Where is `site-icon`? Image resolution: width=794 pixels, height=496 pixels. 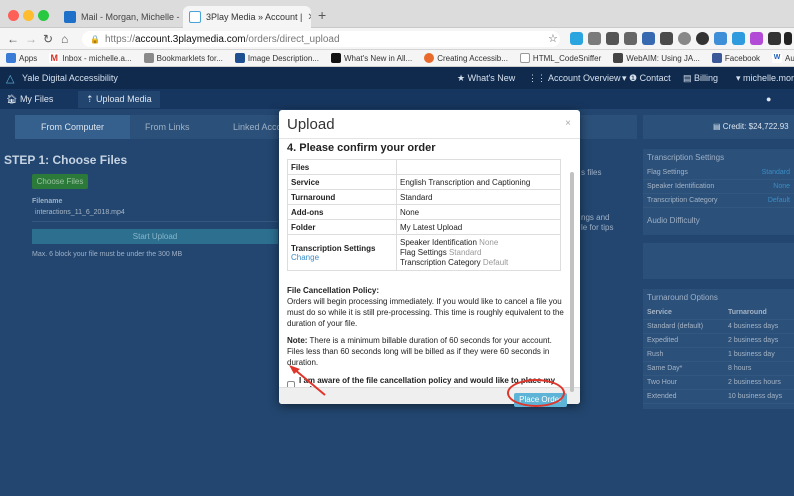
site-icon is located at coordinates (336, 58).